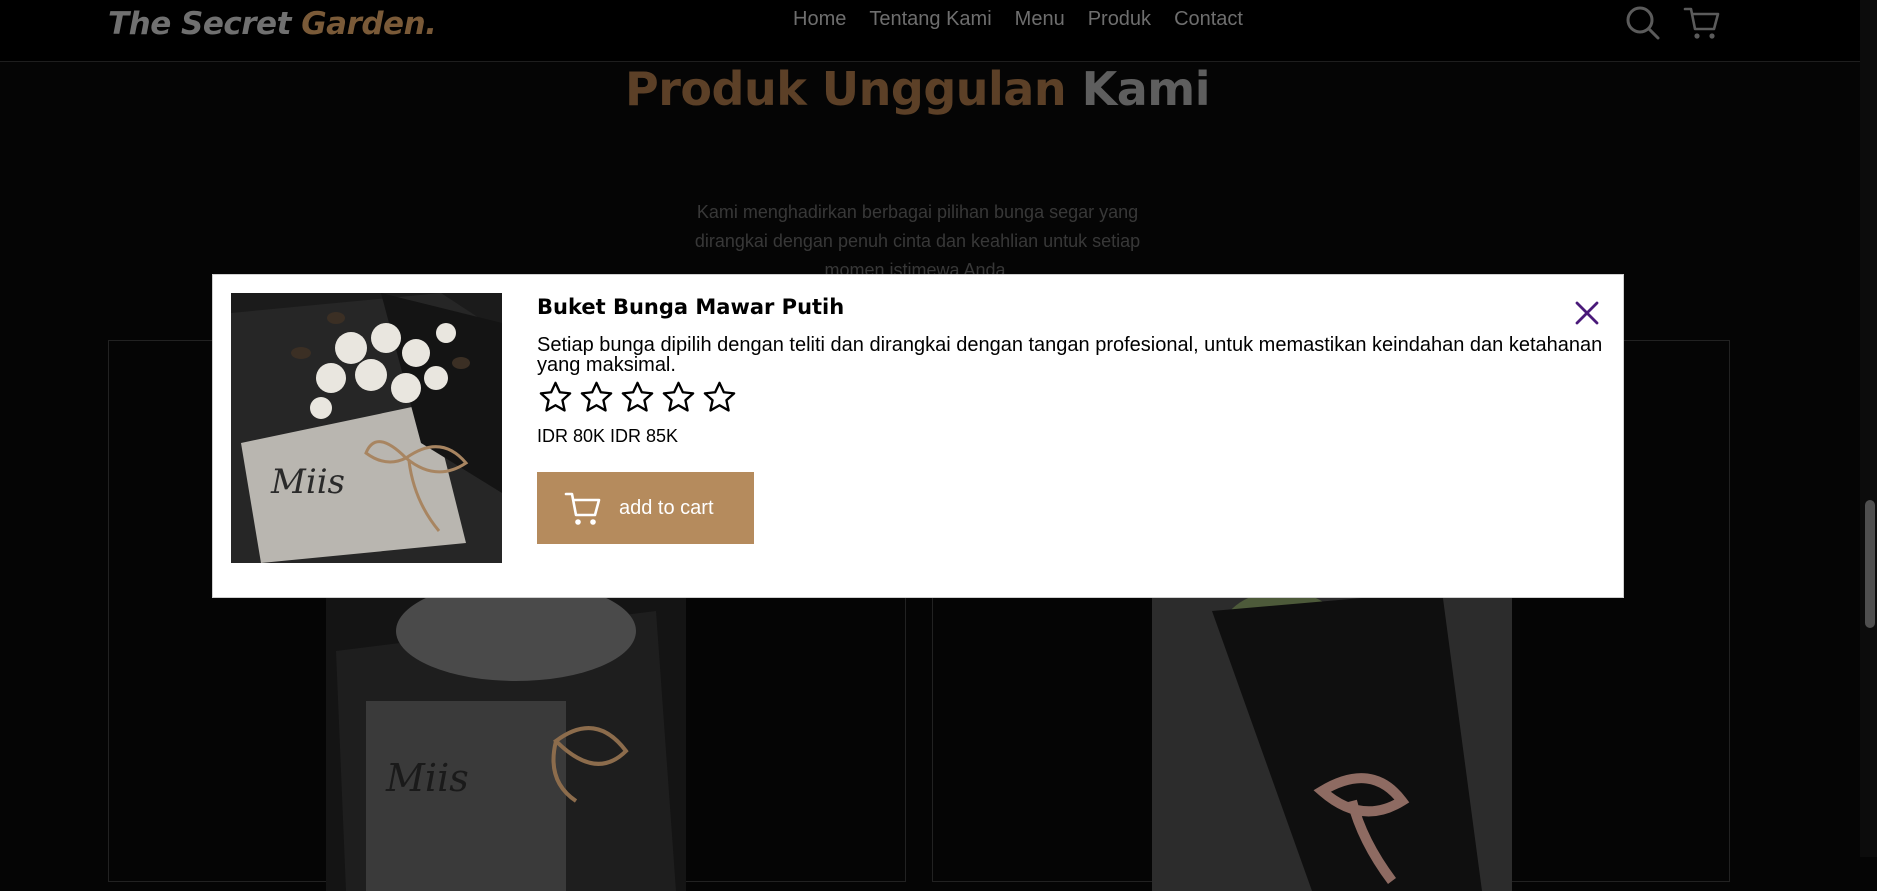 This screenshot has height=891, width=1877. I want to click on add-to-cart-button: add to cart, so click(645, 508).